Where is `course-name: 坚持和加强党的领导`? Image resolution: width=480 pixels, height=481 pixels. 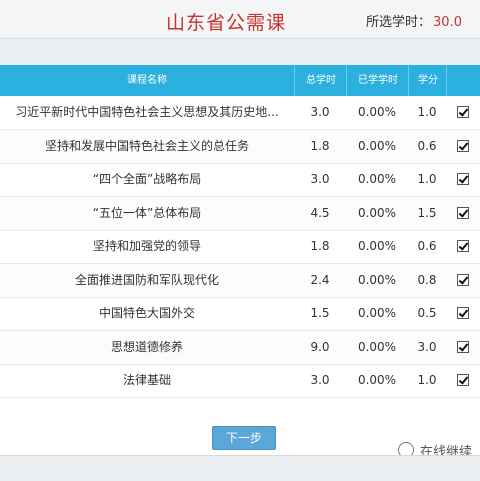
course-name: 坚持和加强党的领导 is located at coordinates (147, 246).